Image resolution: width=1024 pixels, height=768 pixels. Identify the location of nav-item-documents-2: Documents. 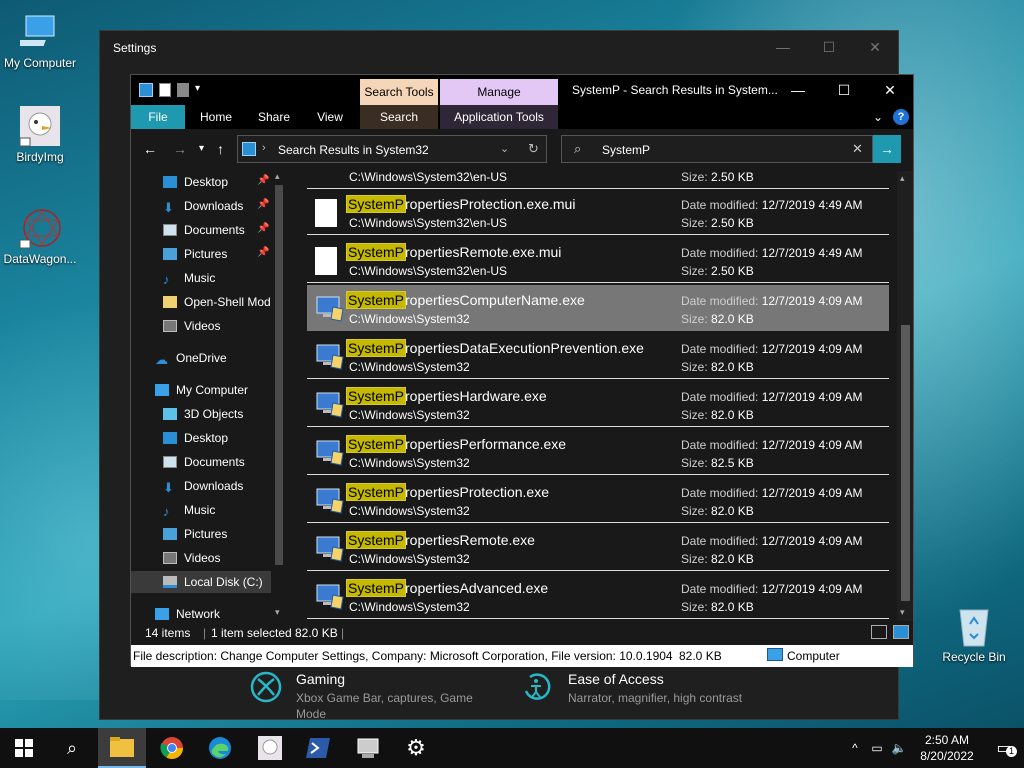
(201, 462).